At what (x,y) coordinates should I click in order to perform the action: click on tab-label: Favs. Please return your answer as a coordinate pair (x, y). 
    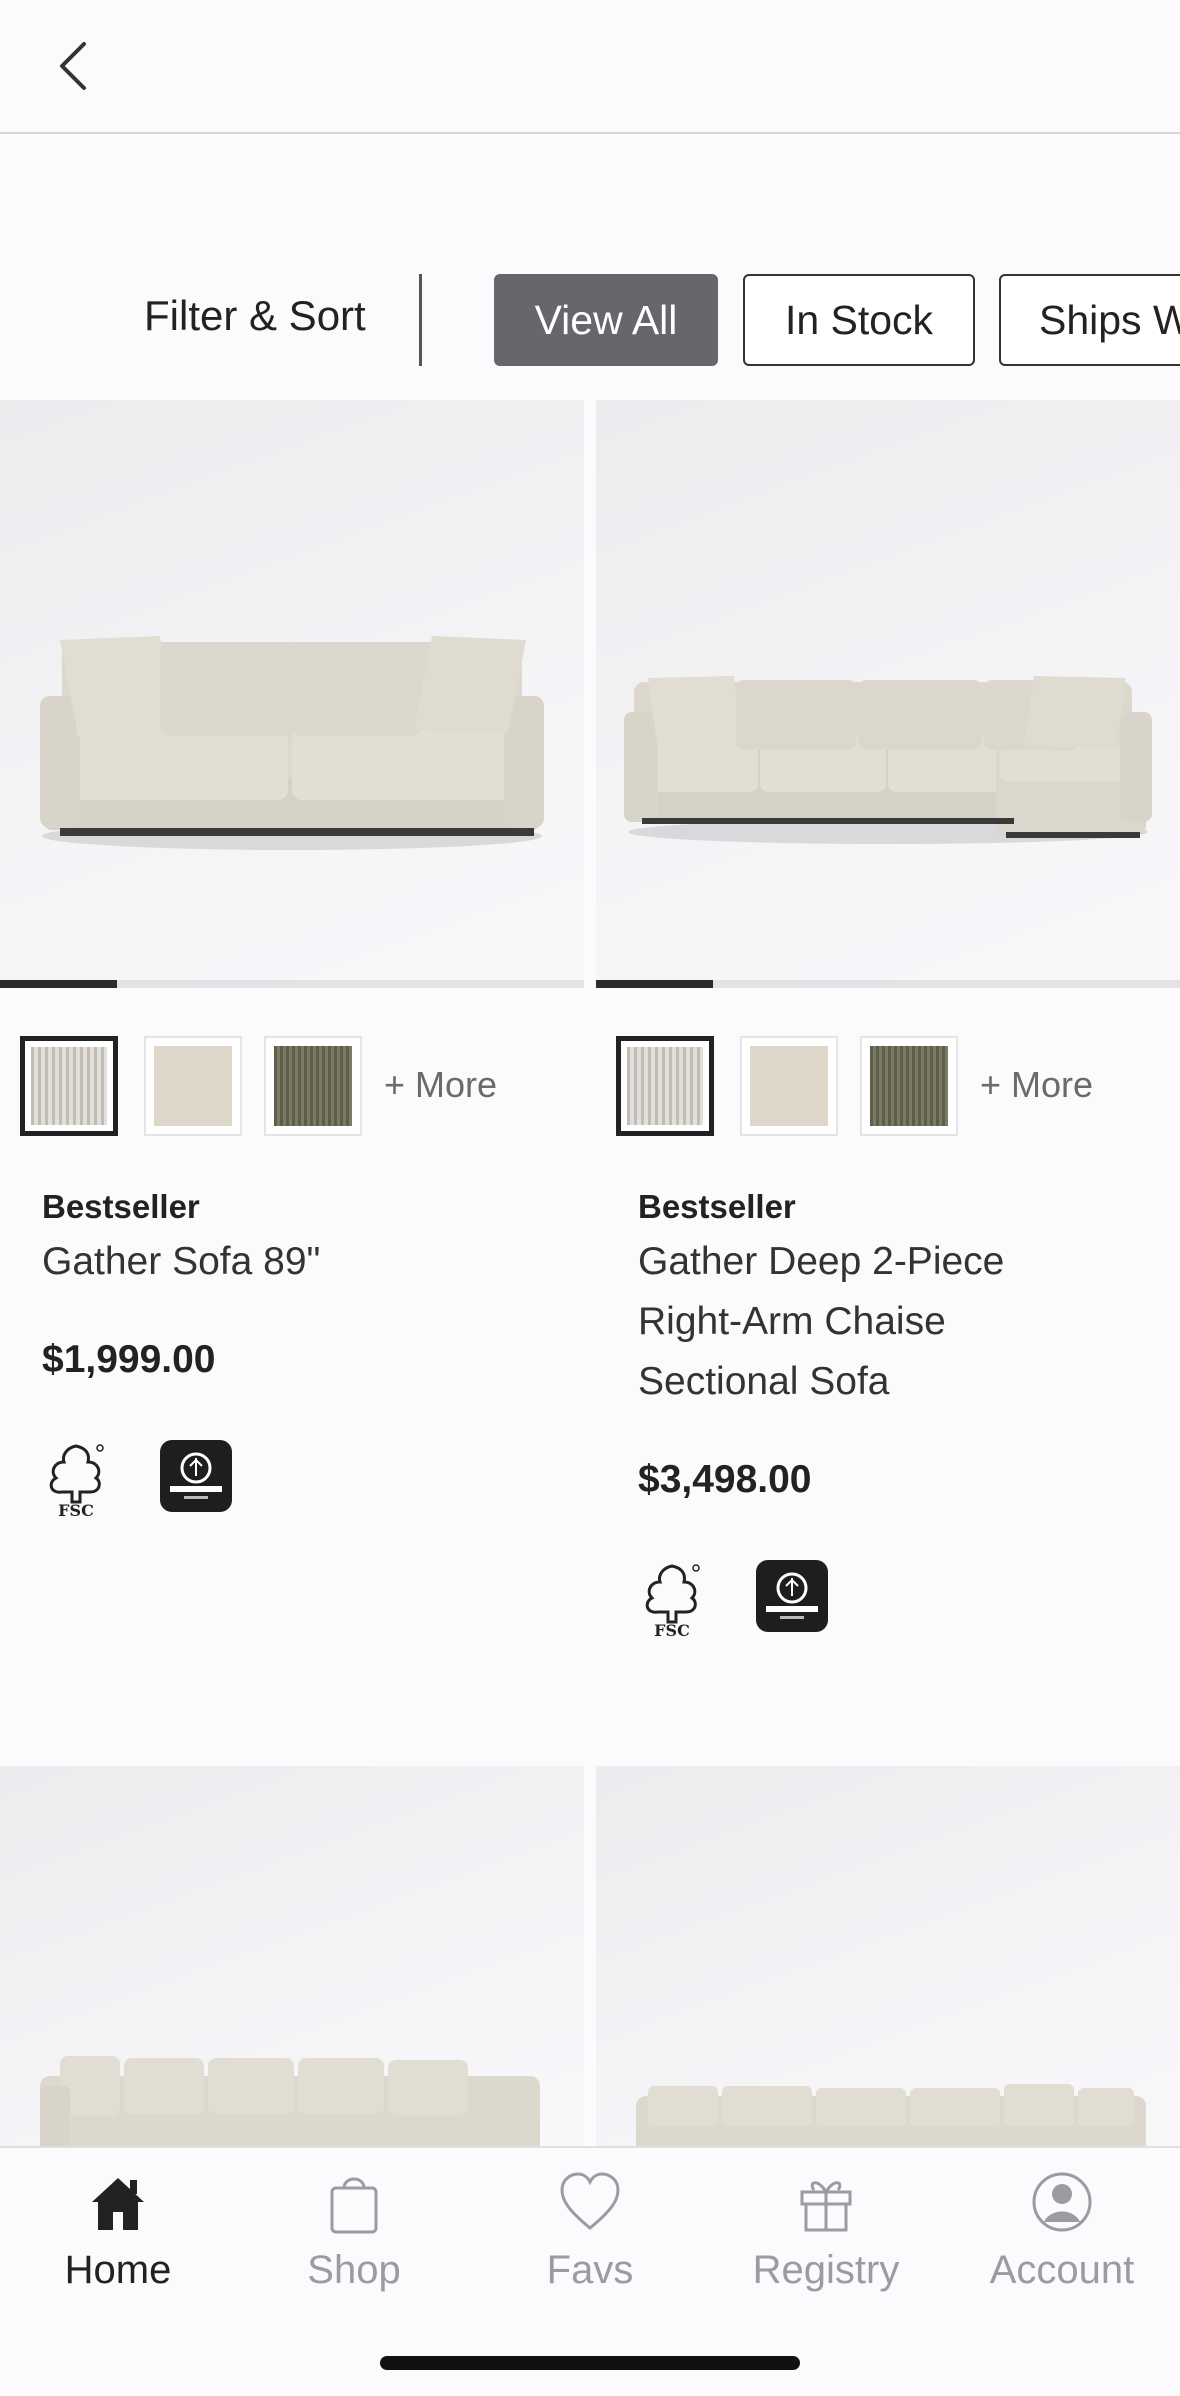
    Looking at the image, I should click on (590, 2270).